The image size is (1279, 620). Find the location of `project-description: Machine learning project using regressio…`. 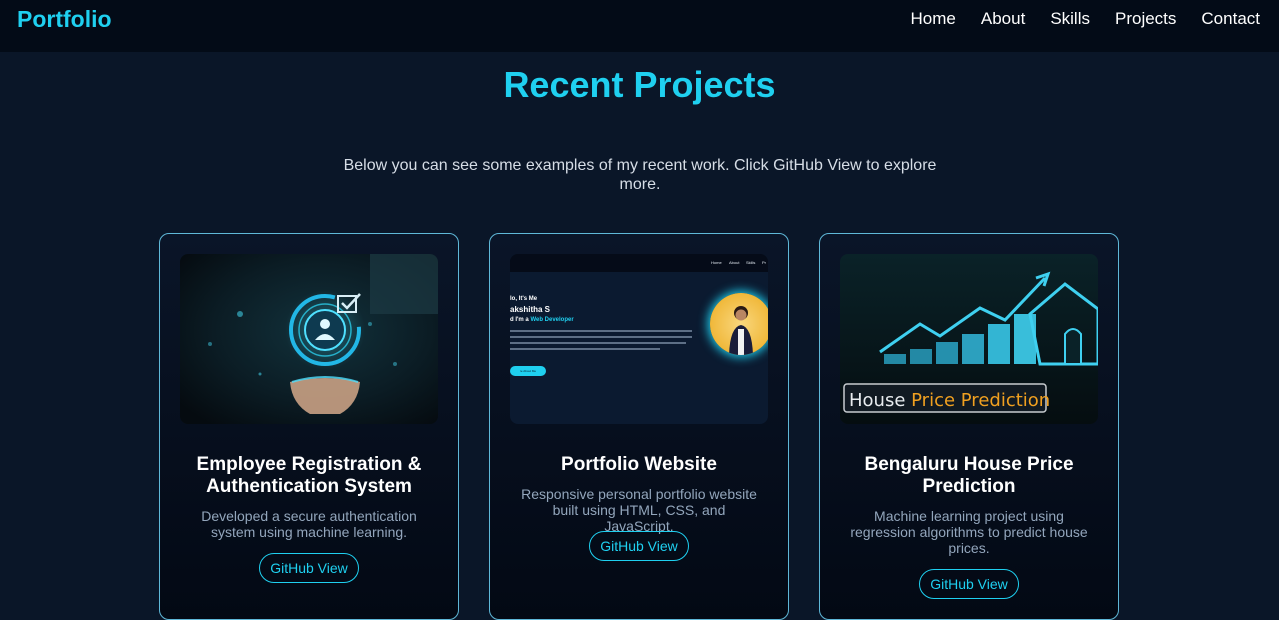

project-description: Machine learning project using regressio… is located at coordinates (969, 532).